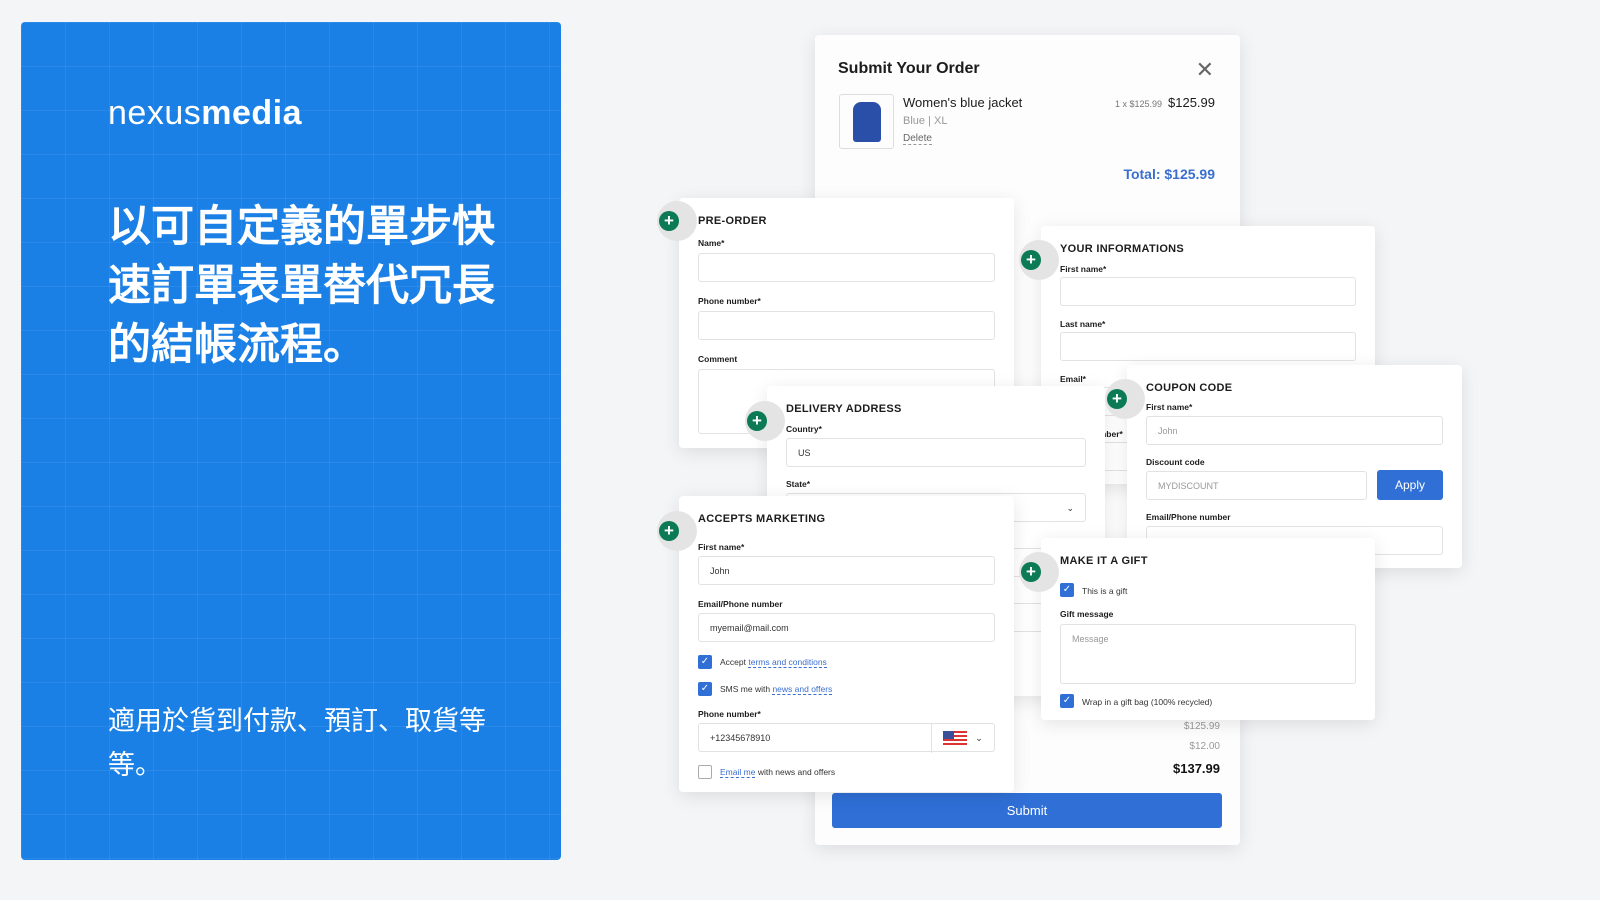 This screenshot has height=900, width=1600. Describe the element at coordinates (796, 772) in the screenshot. I see `email-me-text: with news and offers` at that location.